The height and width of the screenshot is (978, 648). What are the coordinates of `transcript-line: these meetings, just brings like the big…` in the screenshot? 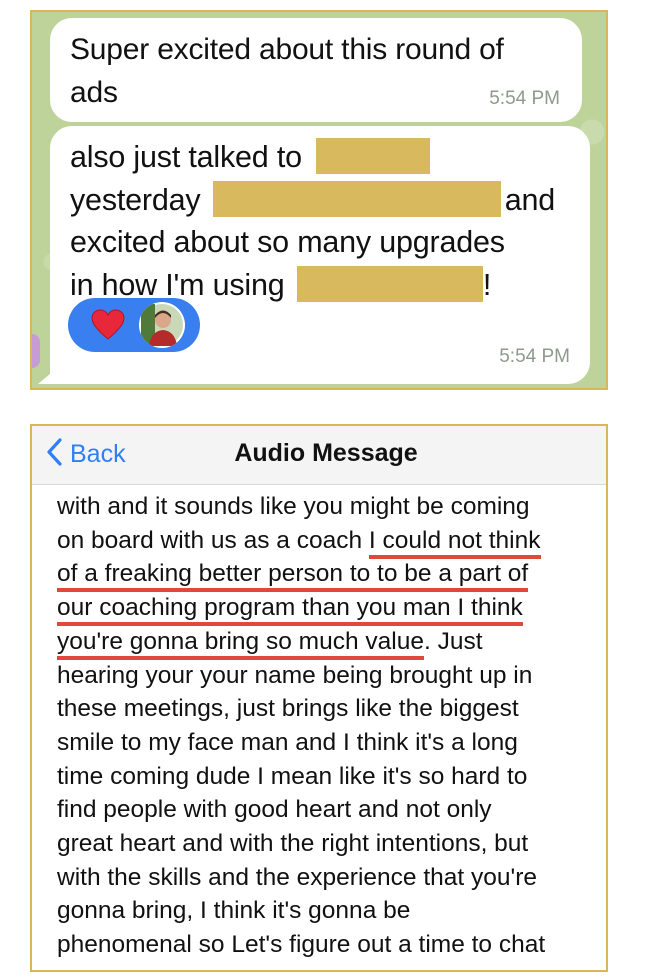 It's located at (288, 709).